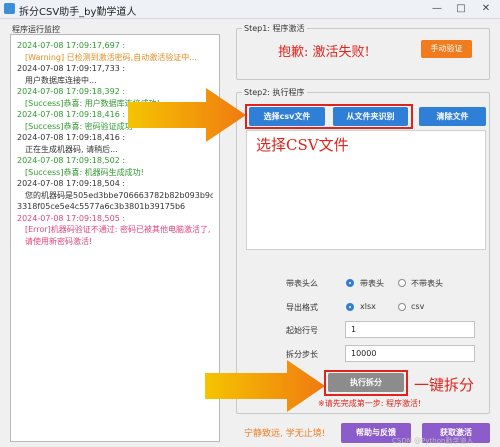 Image resolution: width=500 pixels, height=447 pixels. Describe the element at coordinates (274, 28) in the screenshot. I see `step1-title: Step1: 程序激活` at that location.